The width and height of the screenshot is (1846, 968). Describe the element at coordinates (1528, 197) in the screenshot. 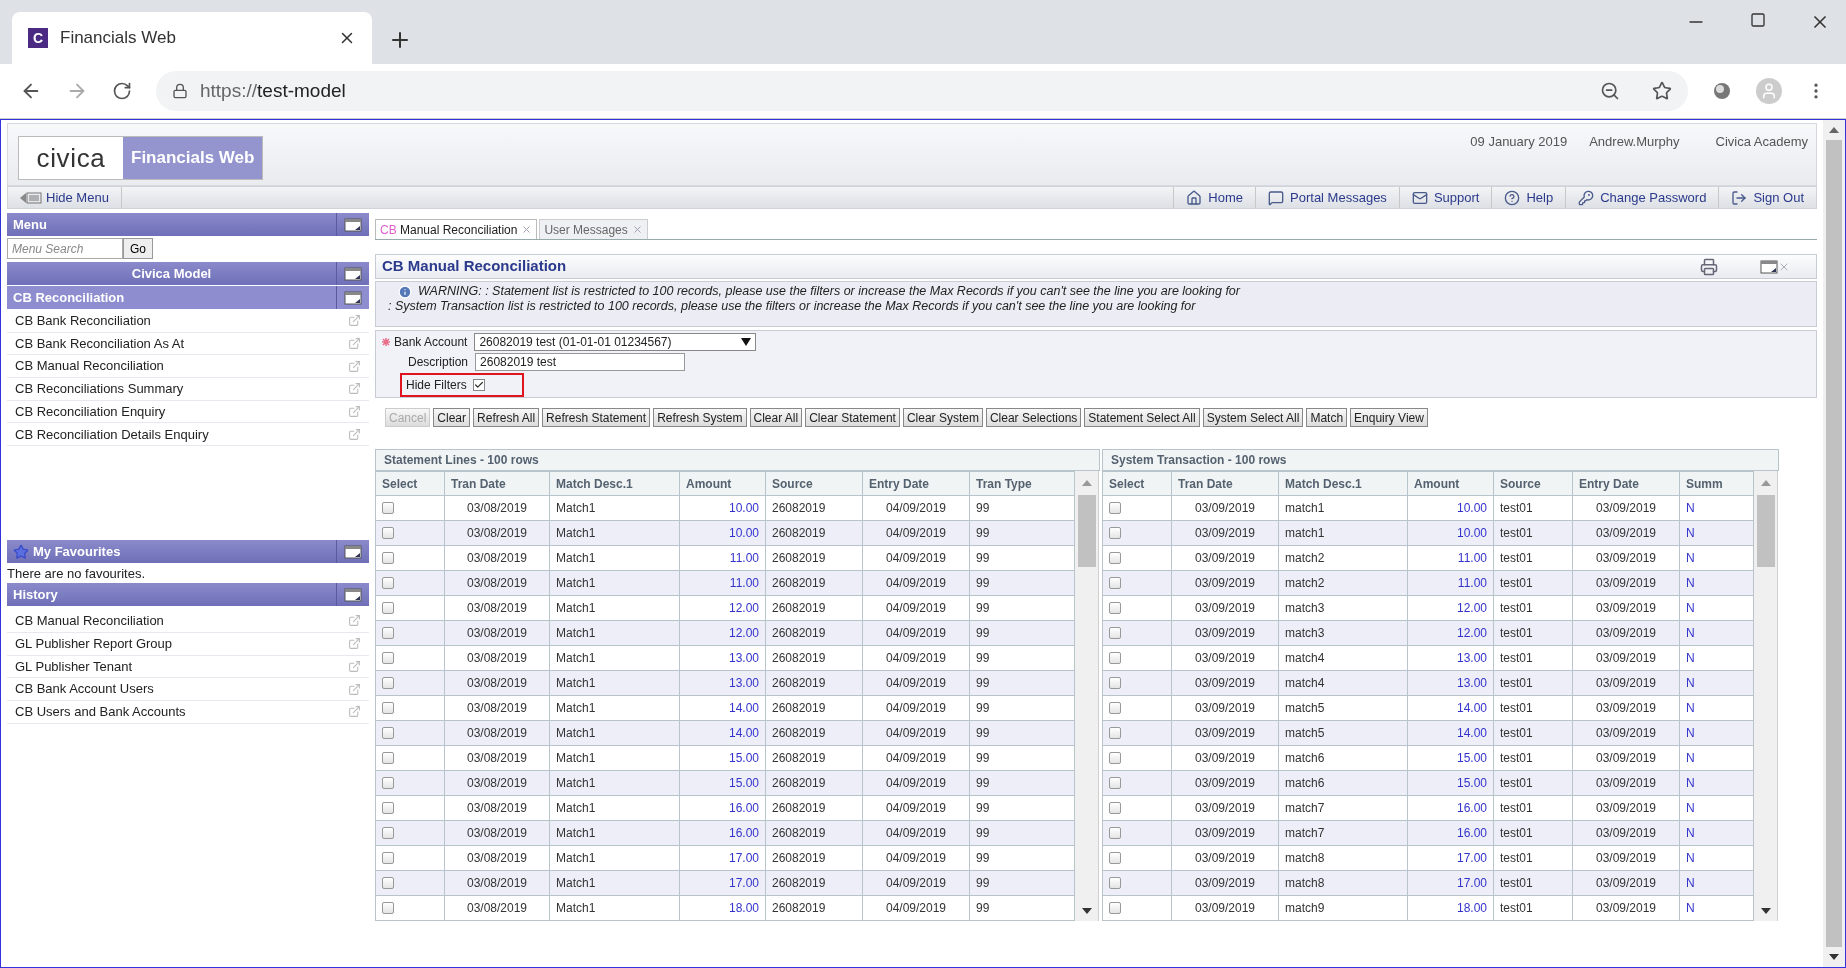

I see `nav-link: Help` at that location.